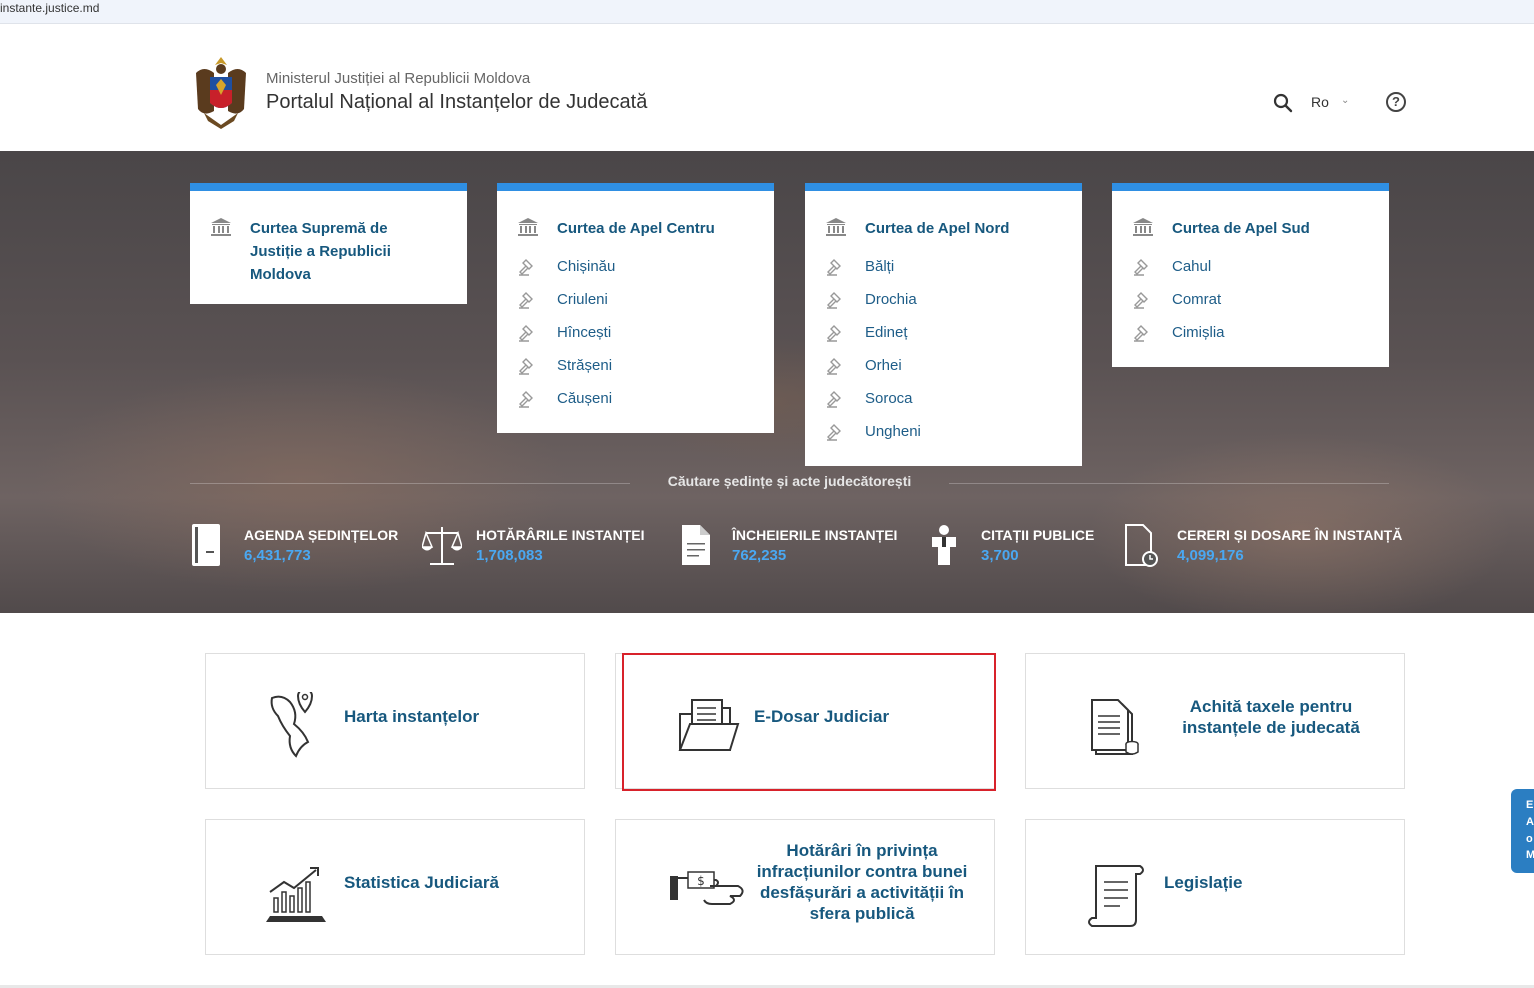 The width and height of the screenshot is (1534, 988). I want to click on invoice-coins-icon, so click(1115, 727).